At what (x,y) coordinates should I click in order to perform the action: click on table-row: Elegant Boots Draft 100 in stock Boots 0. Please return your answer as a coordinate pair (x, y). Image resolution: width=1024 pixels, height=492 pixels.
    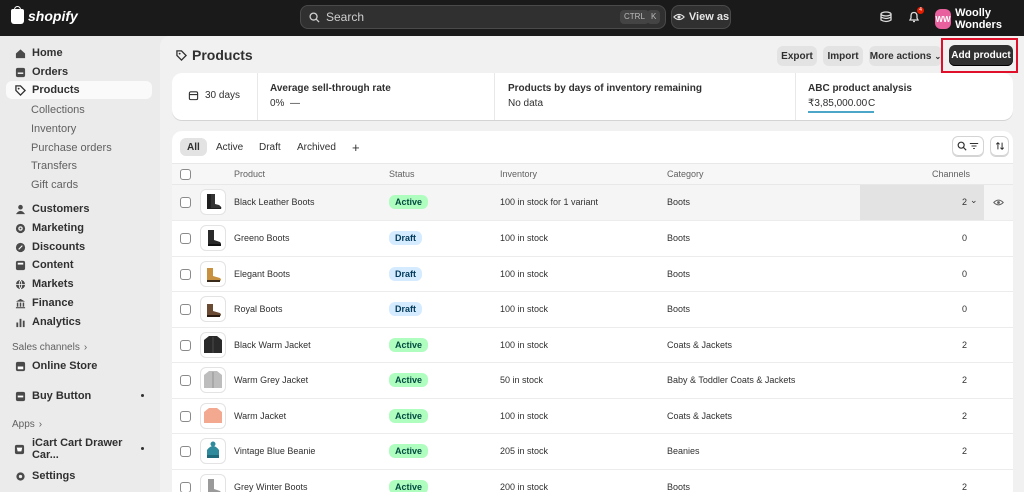
    Looking at the image, I should click on (592, 274).